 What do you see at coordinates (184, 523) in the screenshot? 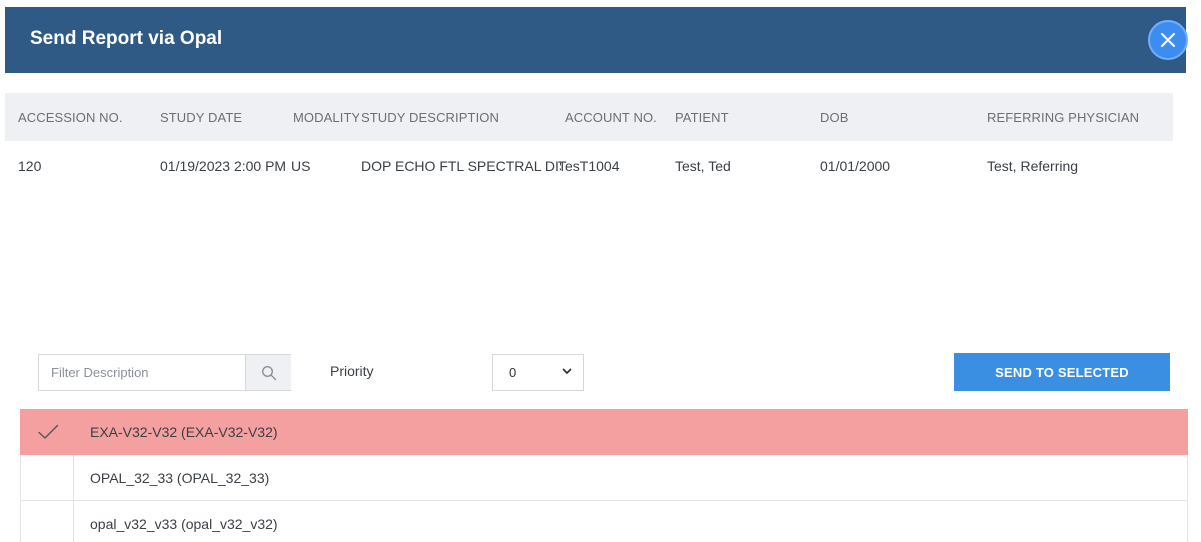
I see `destination-label: opal_v32_v33 (opal_v32_v32)` at bounding box center [184, 523].